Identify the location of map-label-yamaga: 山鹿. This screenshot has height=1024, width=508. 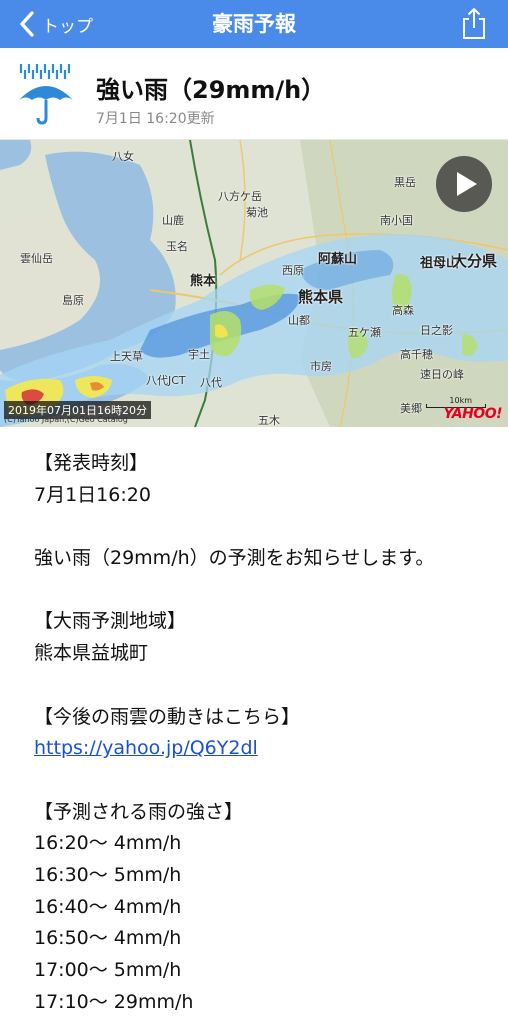
(173, 220).